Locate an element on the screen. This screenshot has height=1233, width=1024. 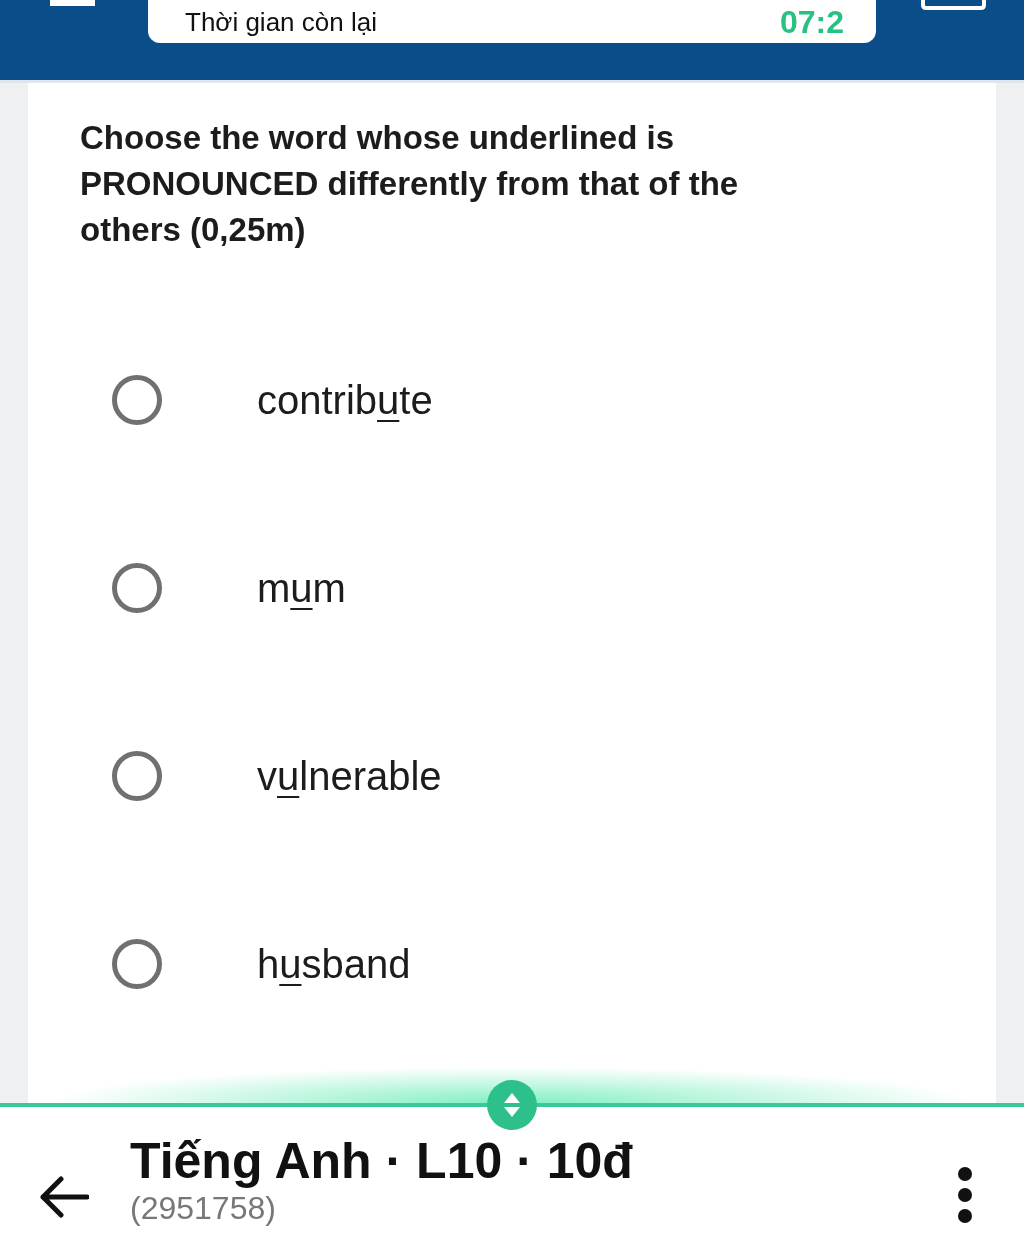
back-arrow-icon is located at coordinates (64, 1197).